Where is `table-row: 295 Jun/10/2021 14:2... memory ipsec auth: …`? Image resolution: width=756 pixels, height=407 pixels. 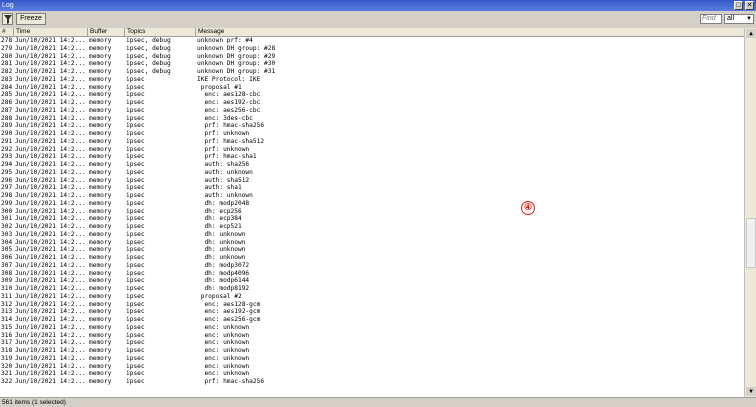 table-row: 295 Jun/10/2021 14:2... memory ipsec auth: … is located at coordinates (372, 173).